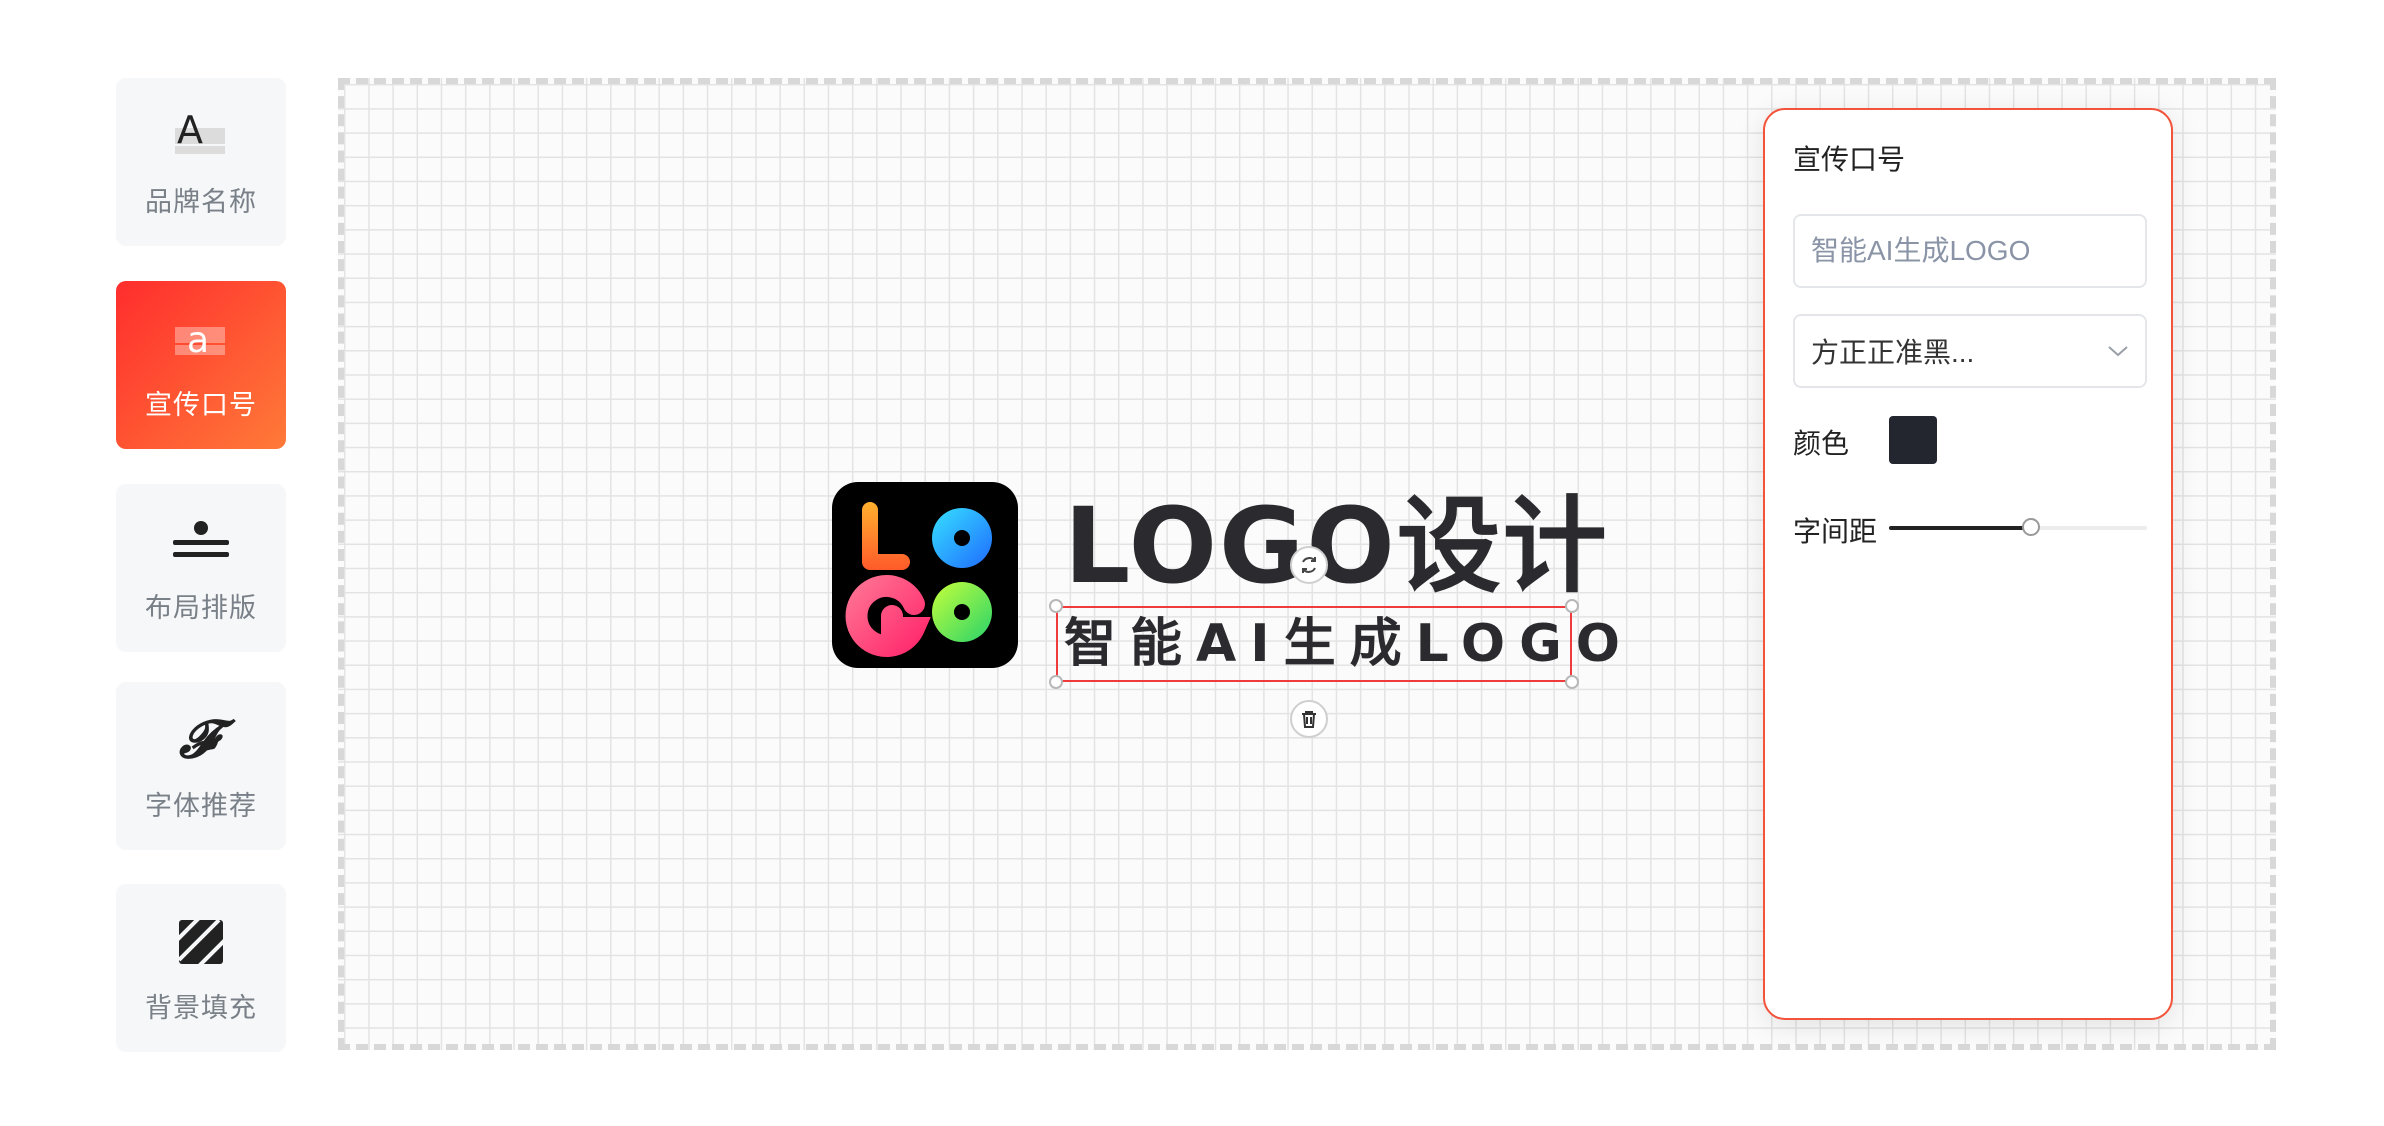 The width and height of the screenshot is (2384, 1126). I want to click on sidebar-item-font: 𝓕 字体推荐, so click(201, 766).